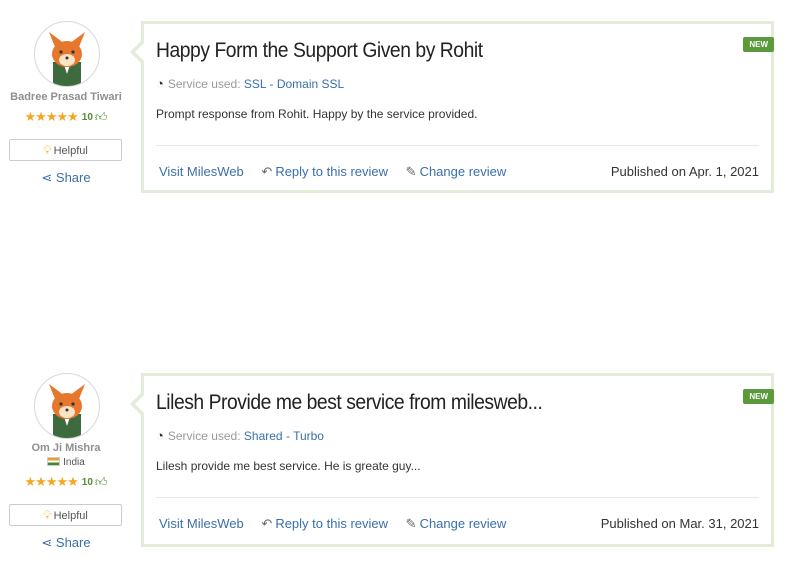 Image resolution: width=789 pixels, height=573 pixels. I want to click on service-link: SSL, so click(255, 84).